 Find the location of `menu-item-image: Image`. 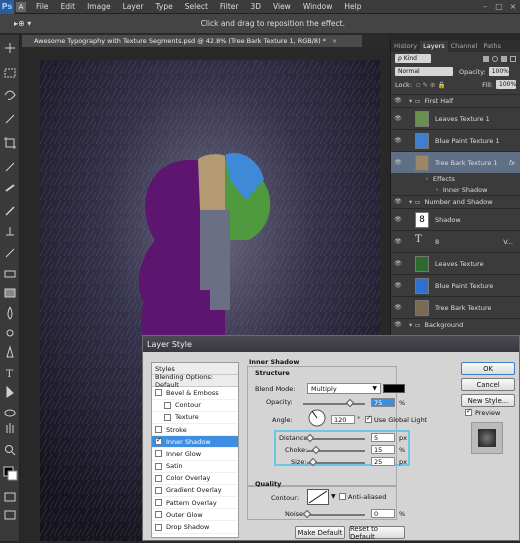

menu-item-image: Image is located at coordinates (99, 6).